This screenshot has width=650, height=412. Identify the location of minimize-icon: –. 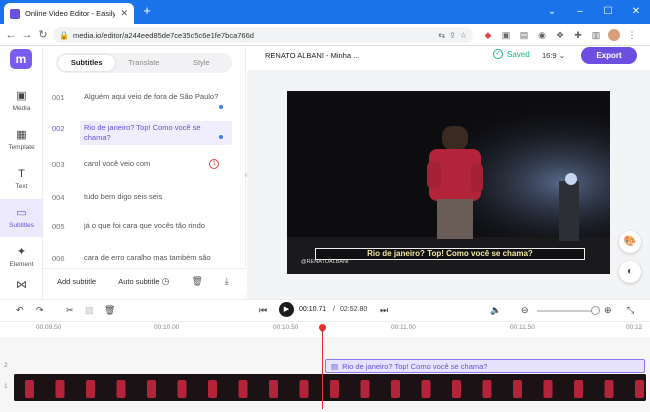
(580, 12).